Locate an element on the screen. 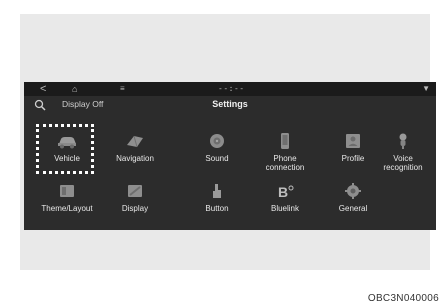 This screenshot has height=306, width=443. page-title: Settings is located at coordinates (230, 104).